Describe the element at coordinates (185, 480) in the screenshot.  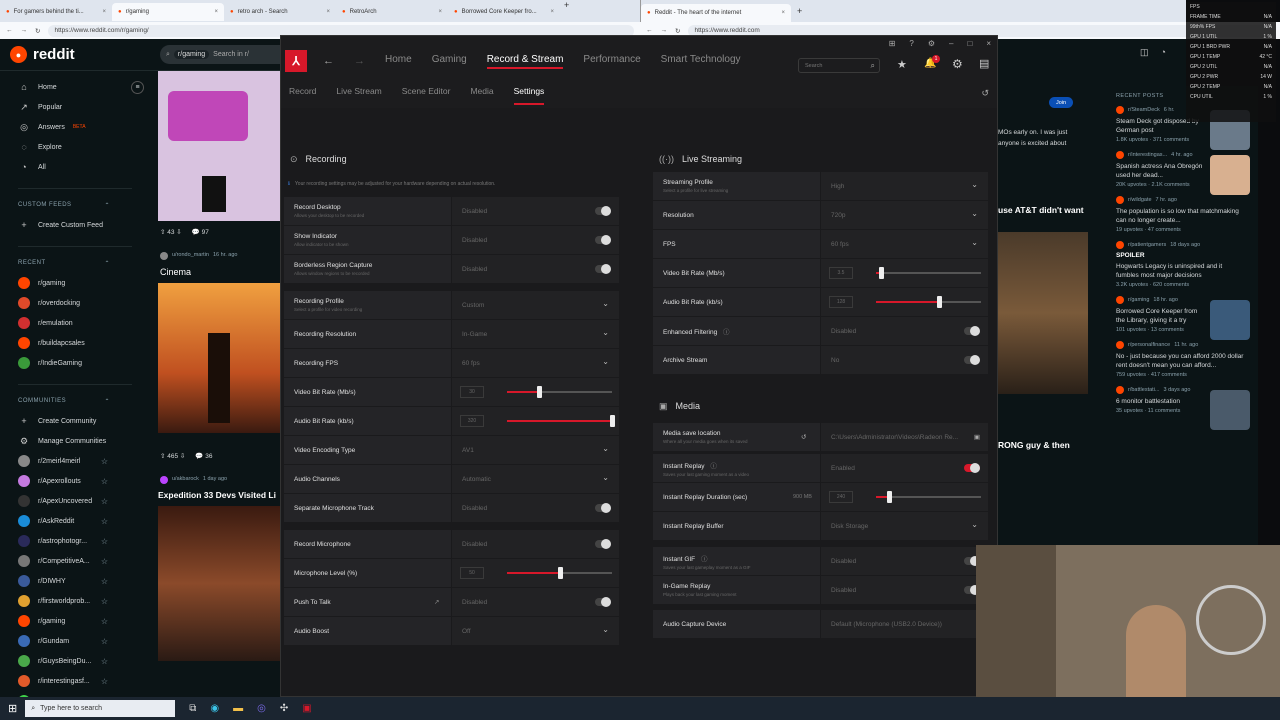
I see `post-author: u/akbarock` at that location.